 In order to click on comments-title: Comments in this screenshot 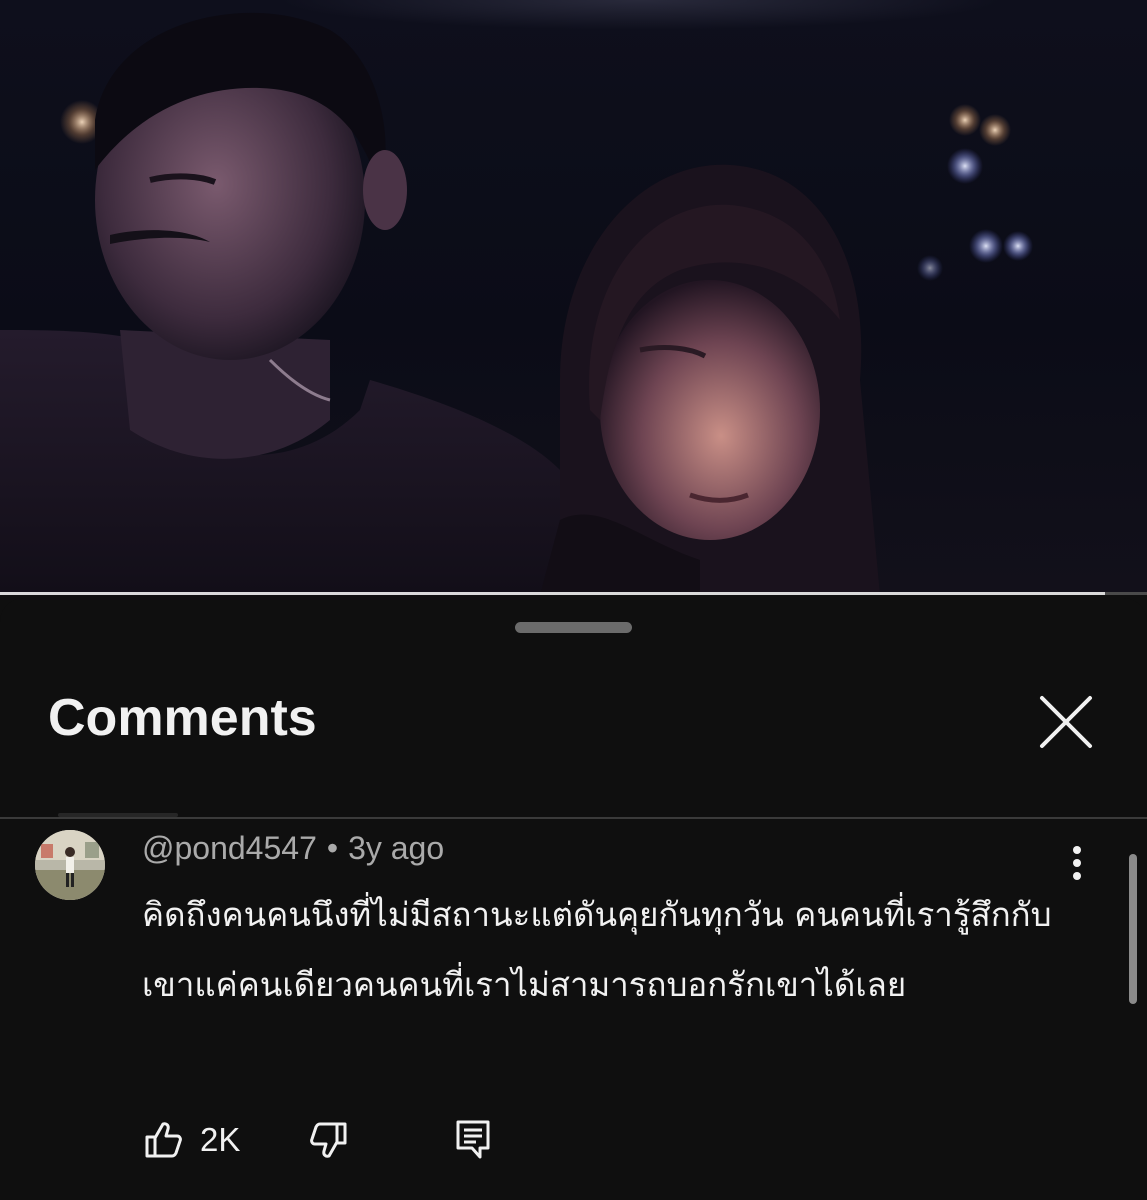, I will do `click(182, 718)`.